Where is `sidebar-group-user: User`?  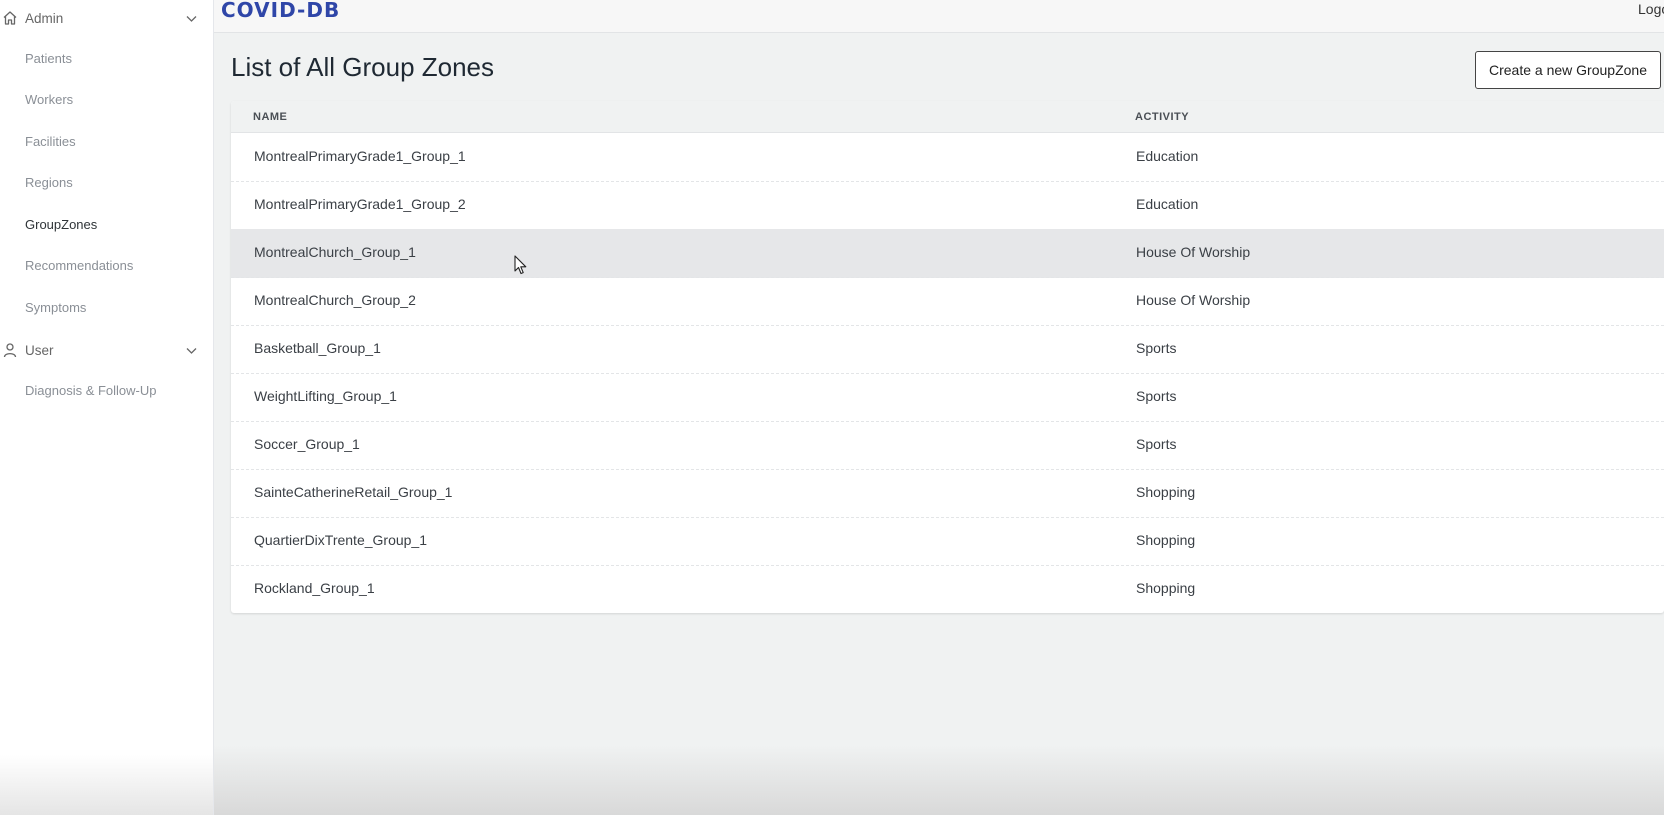 sidebar-group-user: User is located at coordinates (106, 350).